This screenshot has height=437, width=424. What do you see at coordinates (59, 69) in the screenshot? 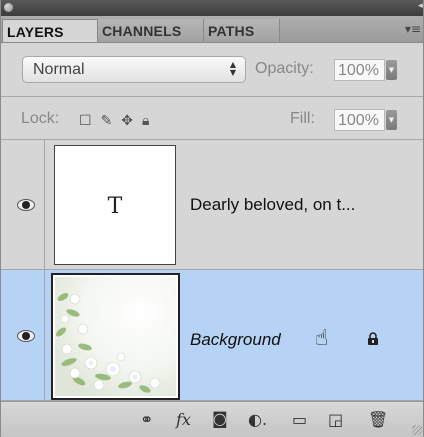
I see `blend-mode-value: Normal` at bounding box center [59, 69].